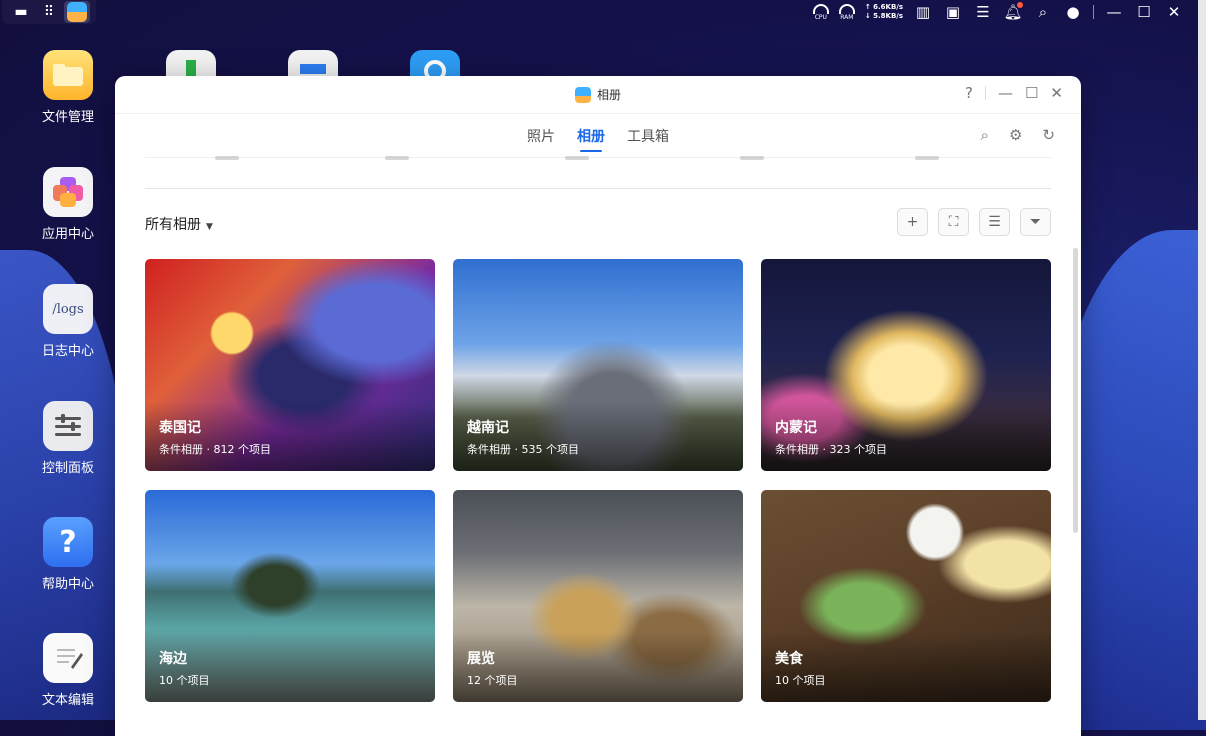 The height and width of the screenshot is (736, 1206). What do you see at coordinates (67, 117) in the screenshot?
I see `desktop-icon-label: 文件管理` at bounding box center [67, 117].